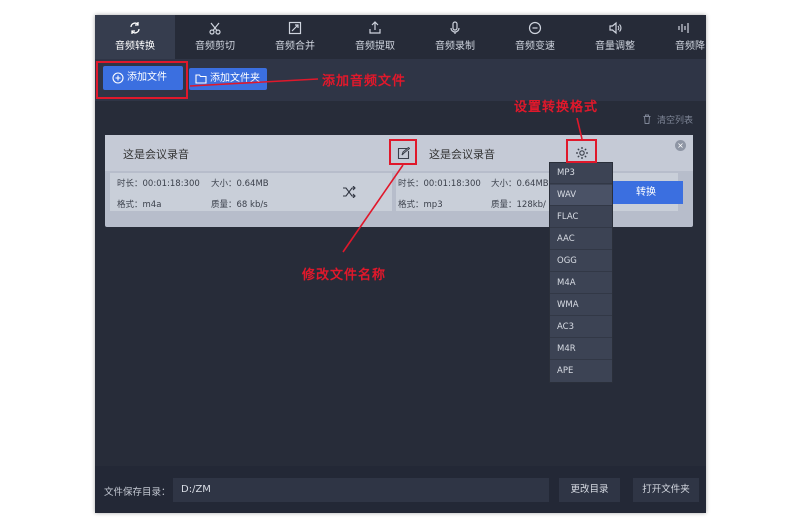 The image size is (800, 528). I want to click on target-format: 格式：mp3, so click(420, 205).